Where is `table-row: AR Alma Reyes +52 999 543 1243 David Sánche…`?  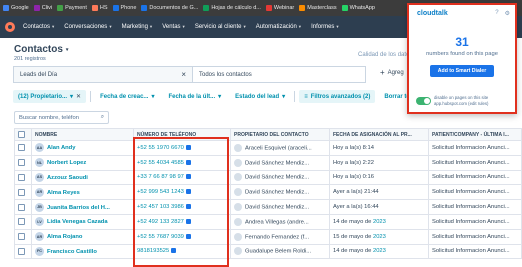
table-row: AR Alma Reyes +52 999 543 1243 David Sánche… is located at coordinates (268, 192).